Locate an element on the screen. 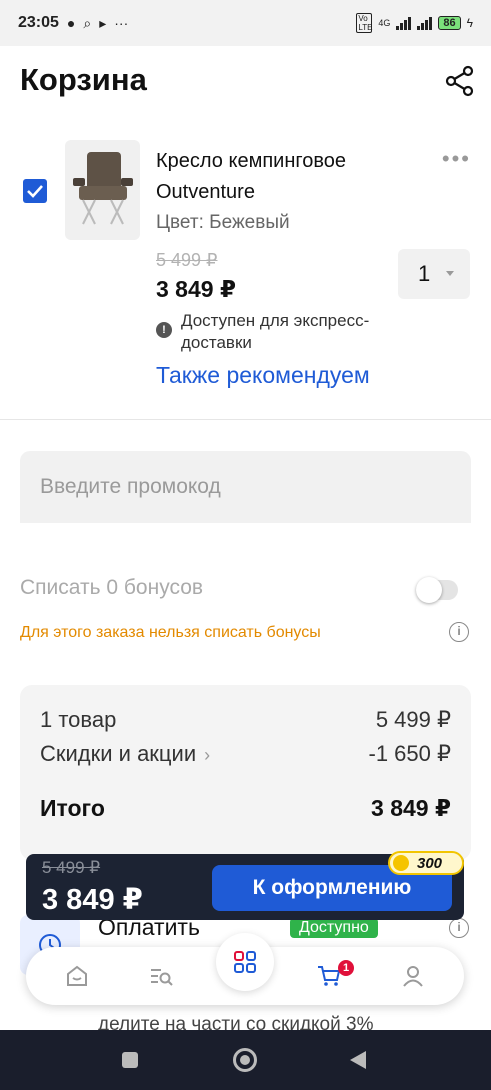 The height and width of the screenshot is (1090, 491). discounts-value: -1 650 ₽ is located at coordinates (410, 753).